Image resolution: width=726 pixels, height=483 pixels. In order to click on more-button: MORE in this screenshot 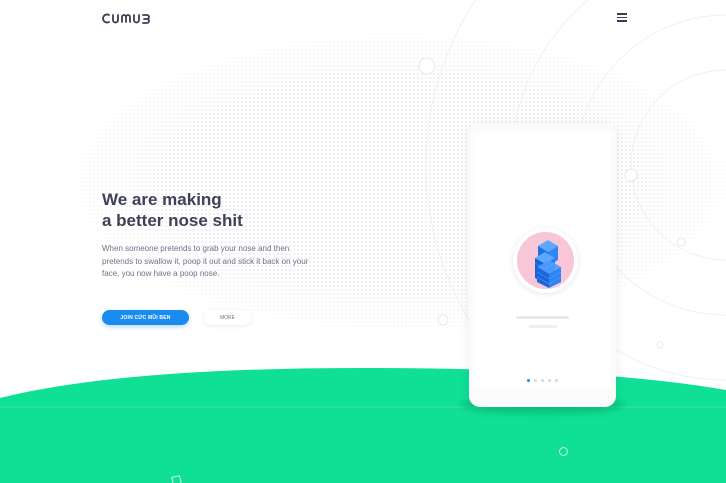, I will do `click(227, 317)`.